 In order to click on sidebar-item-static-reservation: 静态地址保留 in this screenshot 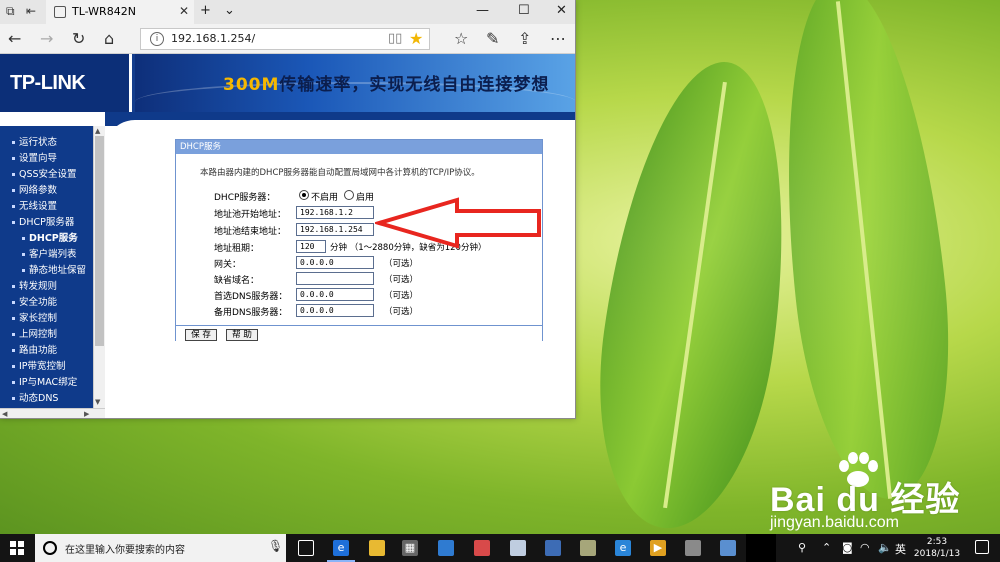, I will do `click(54, 271)`.